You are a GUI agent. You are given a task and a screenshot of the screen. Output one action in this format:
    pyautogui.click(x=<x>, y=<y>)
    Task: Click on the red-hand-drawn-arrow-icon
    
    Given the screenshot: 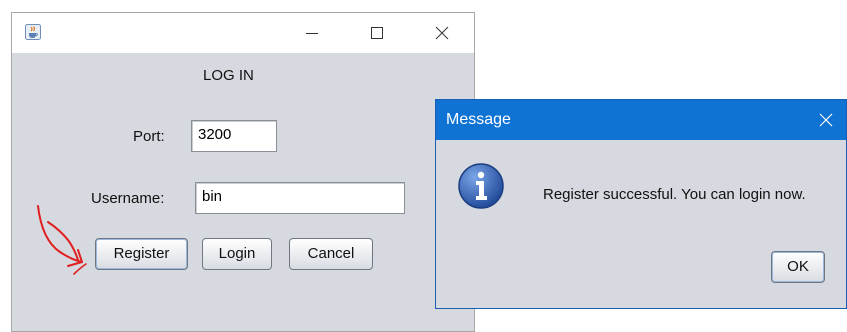 What is the action you would take?
    pyautogui.click(x=62, y=240)
    